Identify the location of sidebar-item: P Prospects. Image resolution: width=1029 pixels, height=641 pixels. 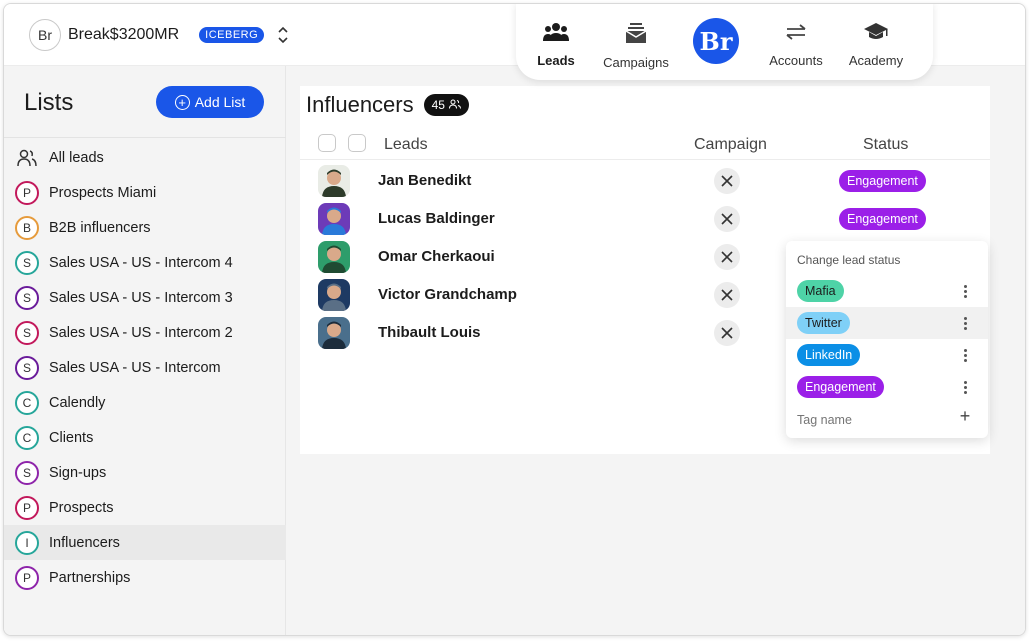
(145, 507).